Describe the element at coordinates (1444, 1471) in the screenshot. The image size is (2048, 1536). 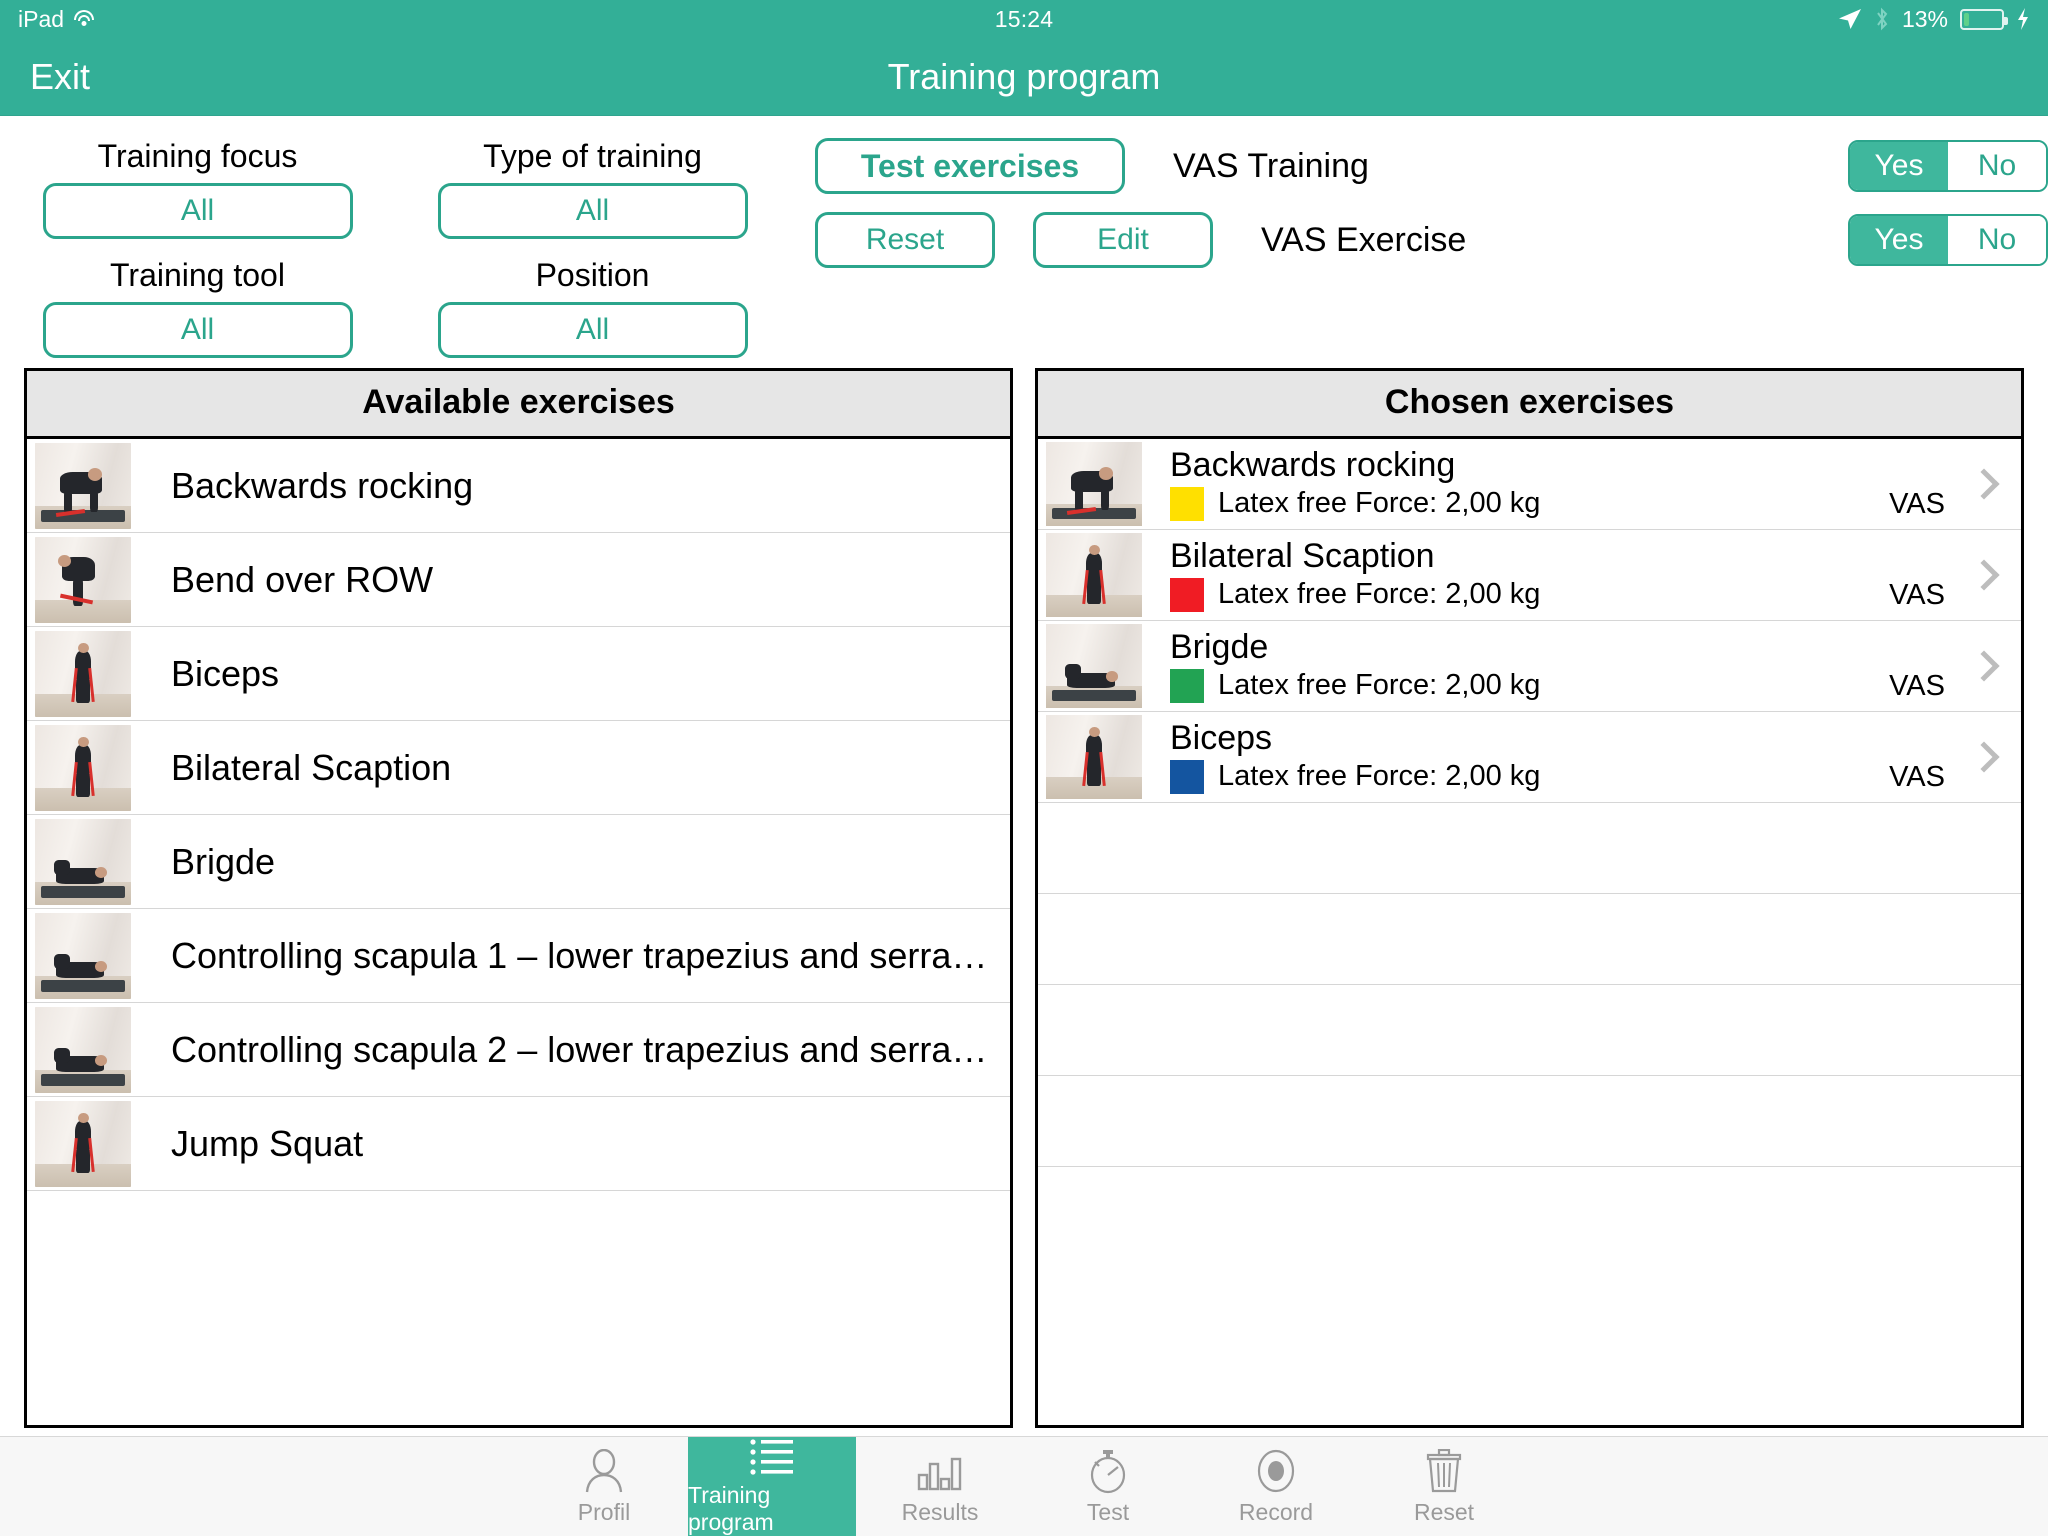
I see `trash-icon` at that location.